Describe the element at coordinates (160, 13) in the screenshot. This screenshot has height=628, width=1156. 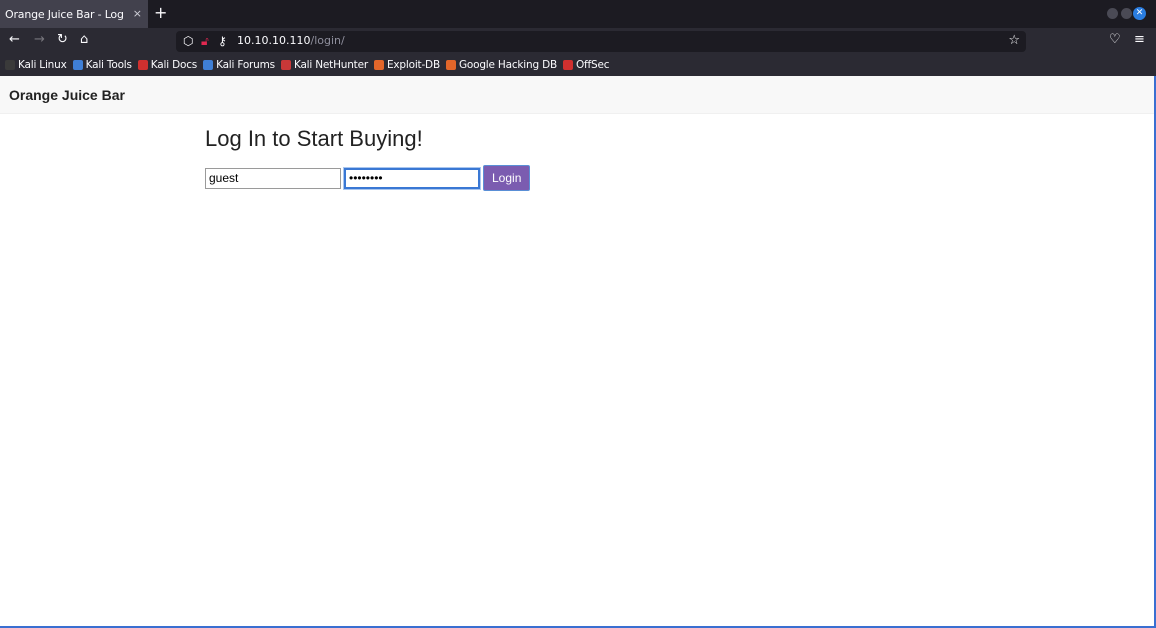
I see `new-tab-button: +` at that location.